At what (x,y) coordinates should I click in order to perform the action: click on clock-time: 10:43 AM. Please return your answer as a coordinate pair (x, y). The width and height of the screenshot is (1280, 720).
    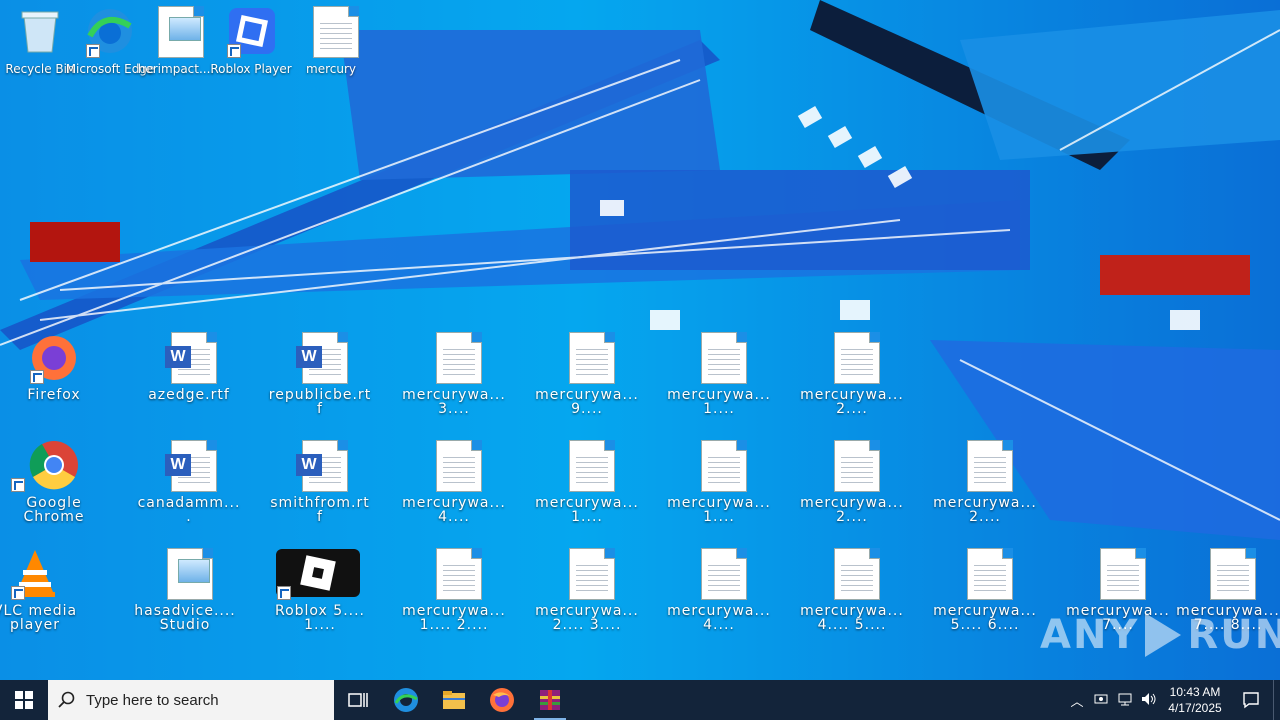
    Looking at the image, I should click on (1195, 692).